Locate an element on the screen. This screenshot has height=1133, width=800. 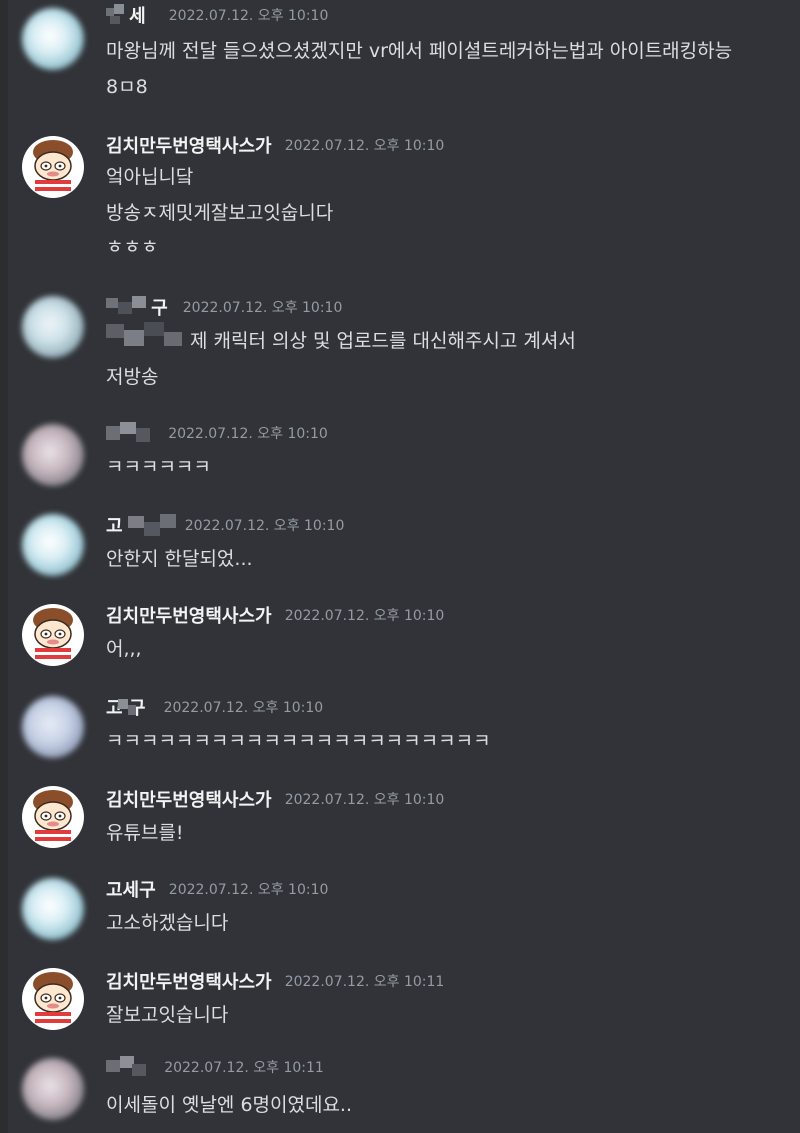
username: 세 is located at coordinates (137, 15).